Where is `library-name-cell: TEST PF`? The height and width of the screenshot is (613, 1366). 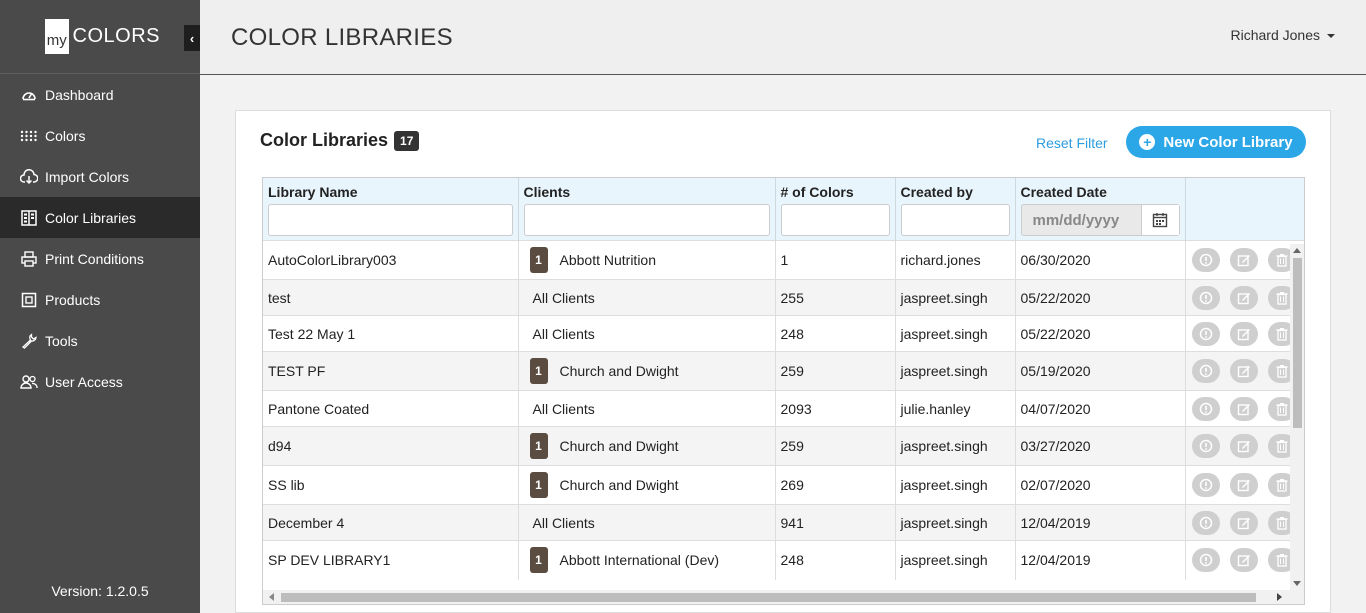
library-name-cell: TEST PF is located at coordinates (391, 371).